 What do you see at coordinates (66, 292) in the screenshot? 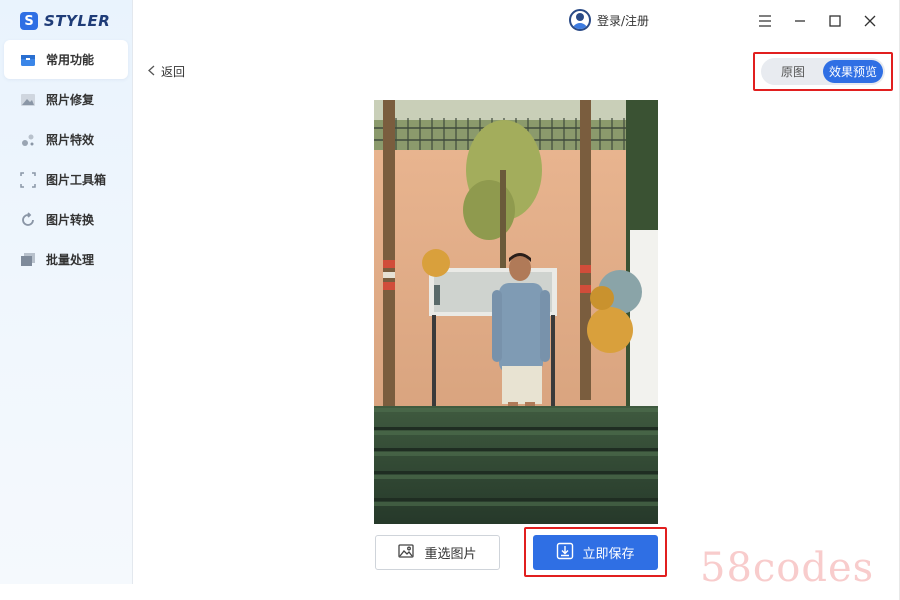
I see `sidebar: S STYLER 常用功能 照片修复 照片特效 图片工具箱 图片转换 批量处理` at bounding box center [66, 292].